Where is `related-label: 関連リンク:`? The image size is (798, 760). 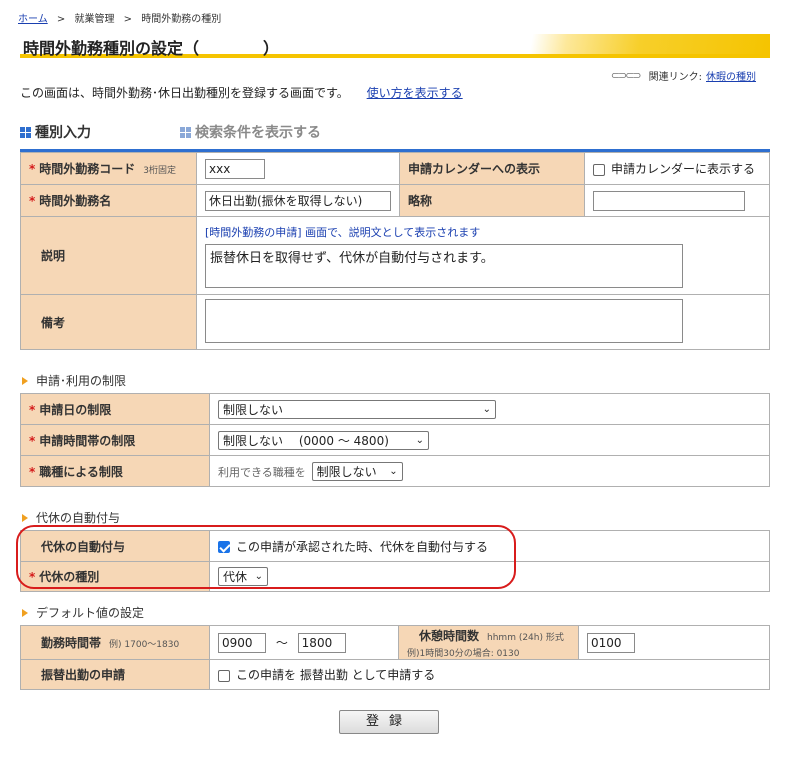 related-label: 関連リンク: is located at coordinates (675, 77).